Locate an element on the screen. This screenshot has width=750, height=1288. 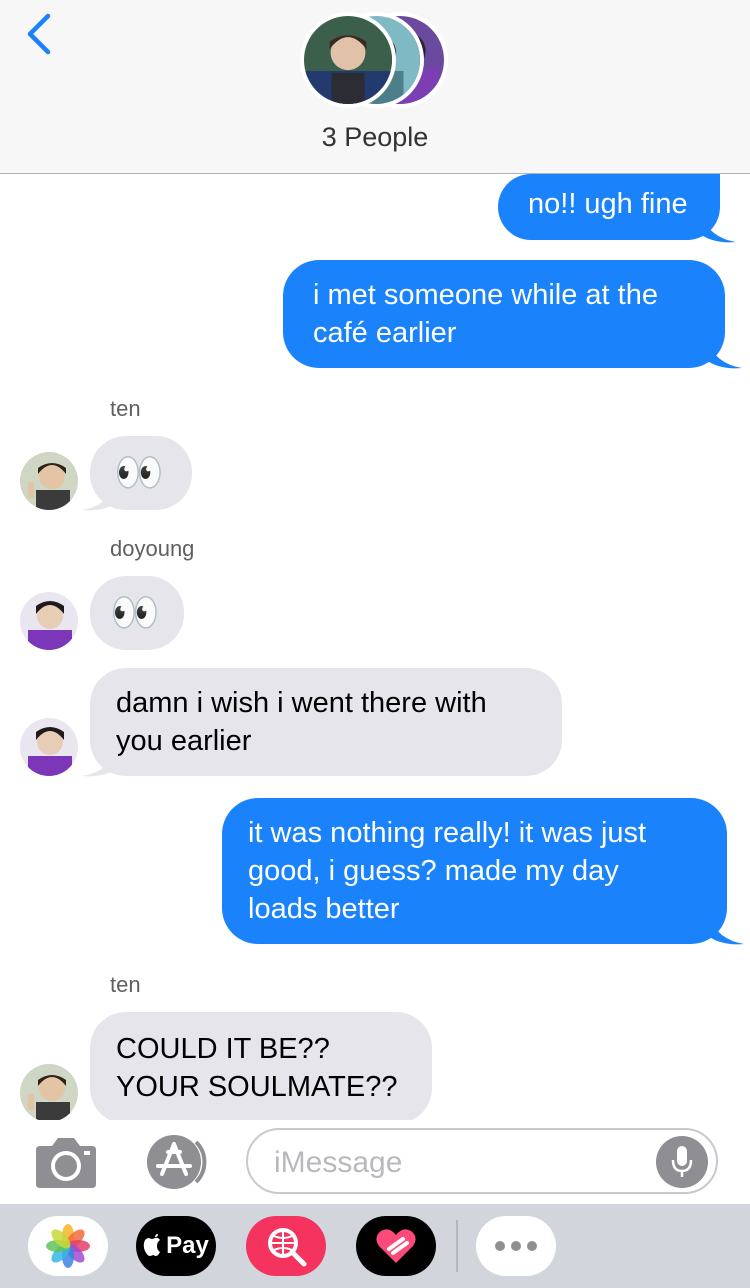
input-placeholder: iMessage is located at coordinates (338, 1162).